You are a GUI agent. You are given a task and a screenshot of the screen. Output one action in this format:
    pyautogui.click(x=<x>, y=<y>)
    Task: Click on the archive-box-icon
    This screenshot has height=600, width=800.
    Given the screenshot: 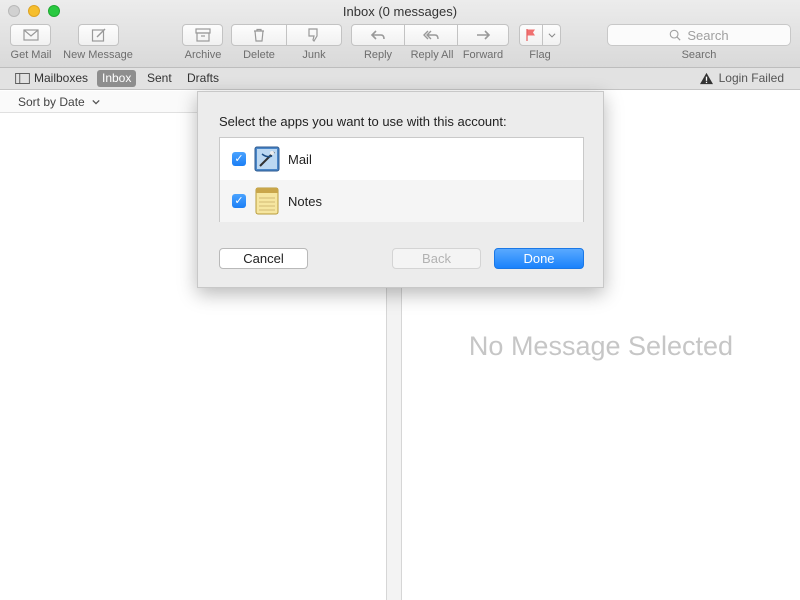 What is the action you would take?
    pyautogui.click(x=202, y=35)
    